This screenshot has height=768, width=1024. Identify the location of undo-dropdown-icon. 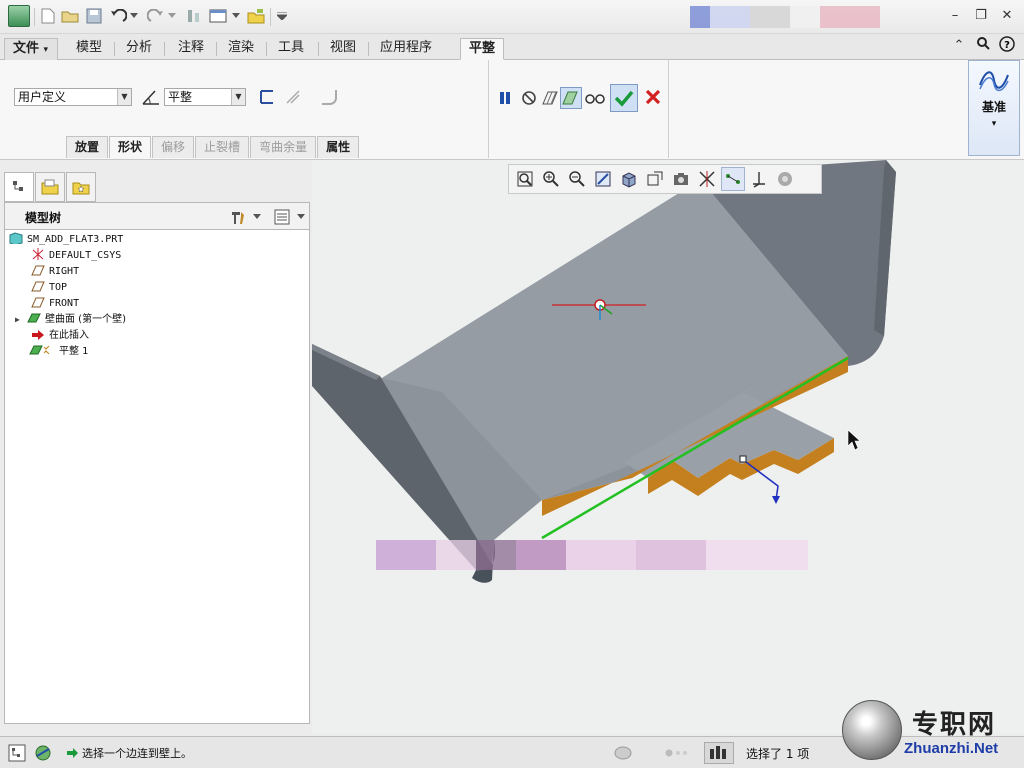
(134, 16).